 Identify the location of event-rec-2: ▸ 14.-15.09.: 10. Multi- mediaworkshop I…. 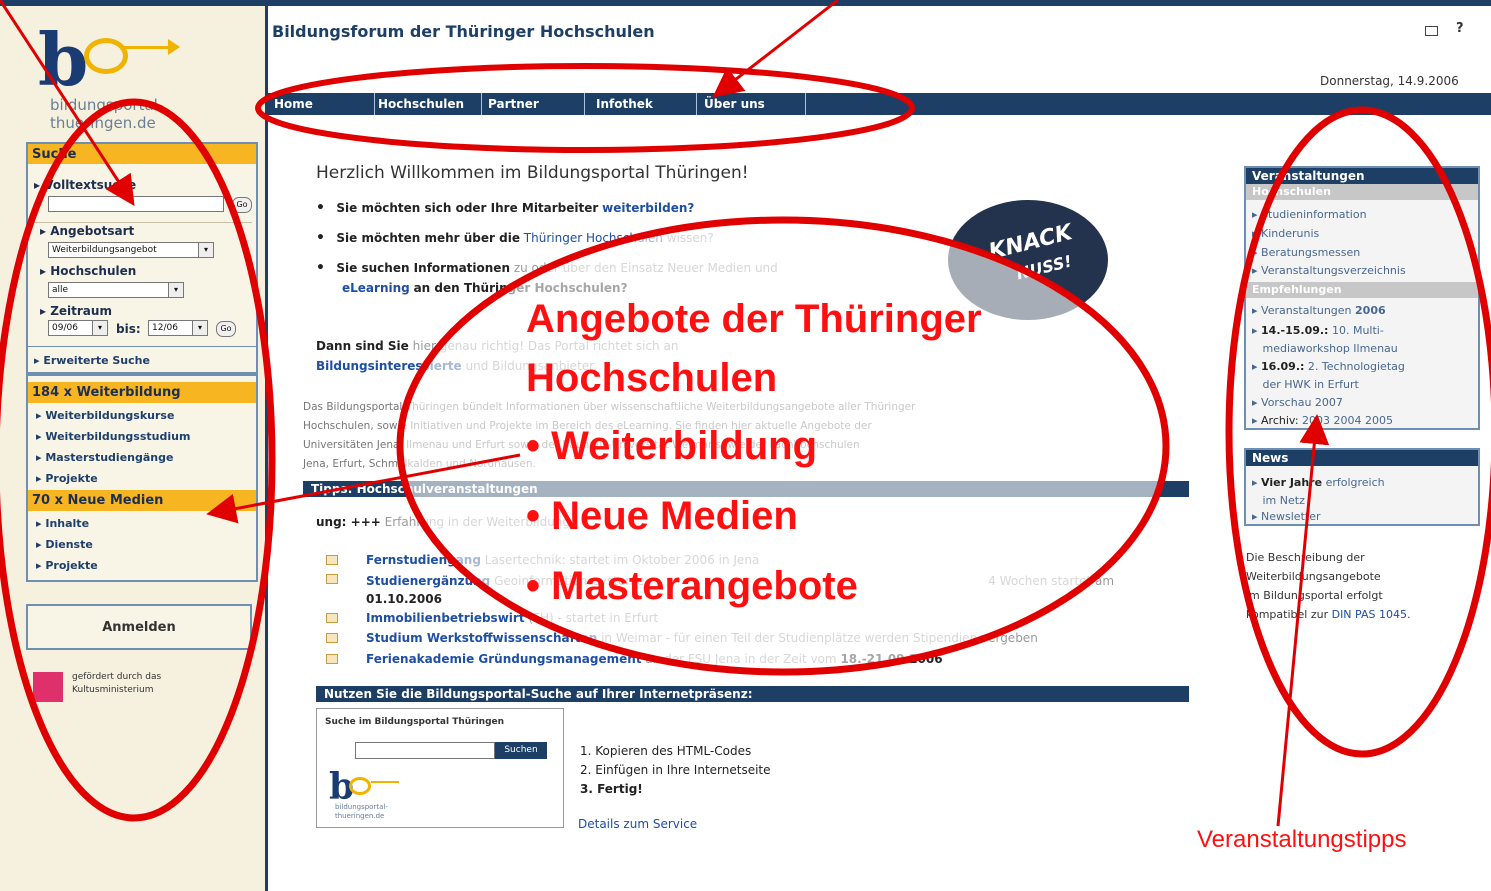
(1325, 340).